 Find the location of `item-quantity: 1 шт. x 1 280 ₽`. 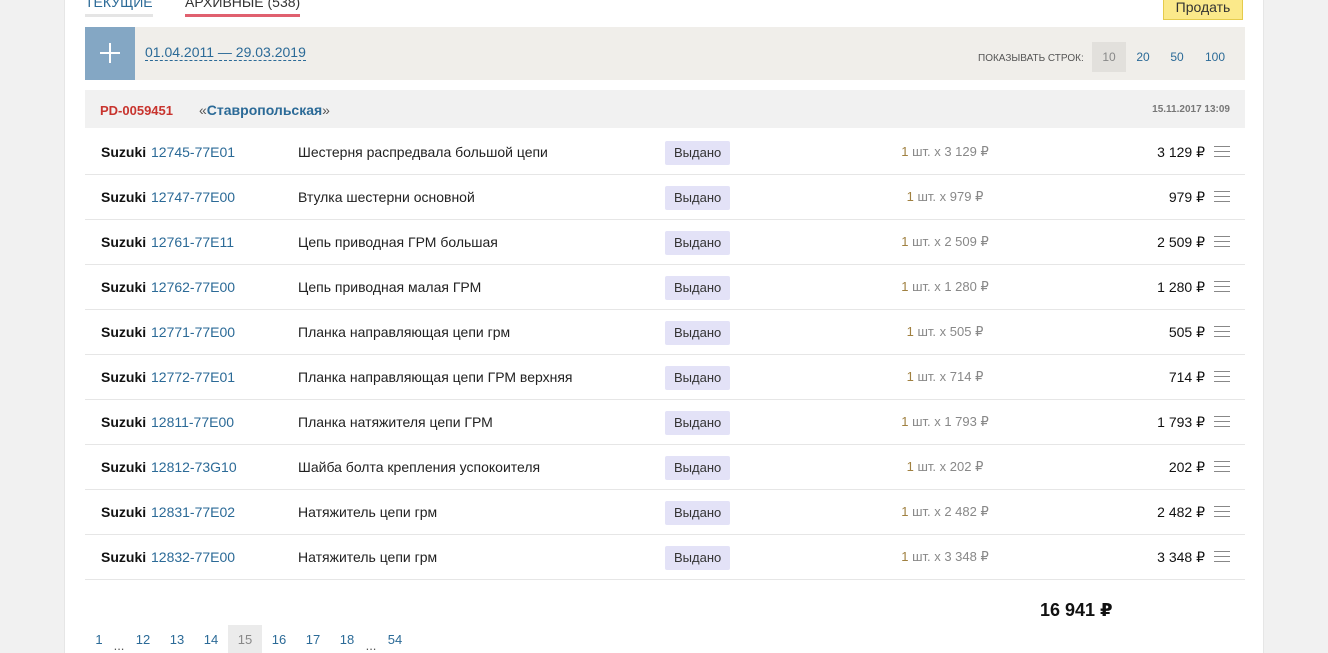

item-quantity: 1 шт. x 1 280 ₽ is located at coordinates (945, 287).